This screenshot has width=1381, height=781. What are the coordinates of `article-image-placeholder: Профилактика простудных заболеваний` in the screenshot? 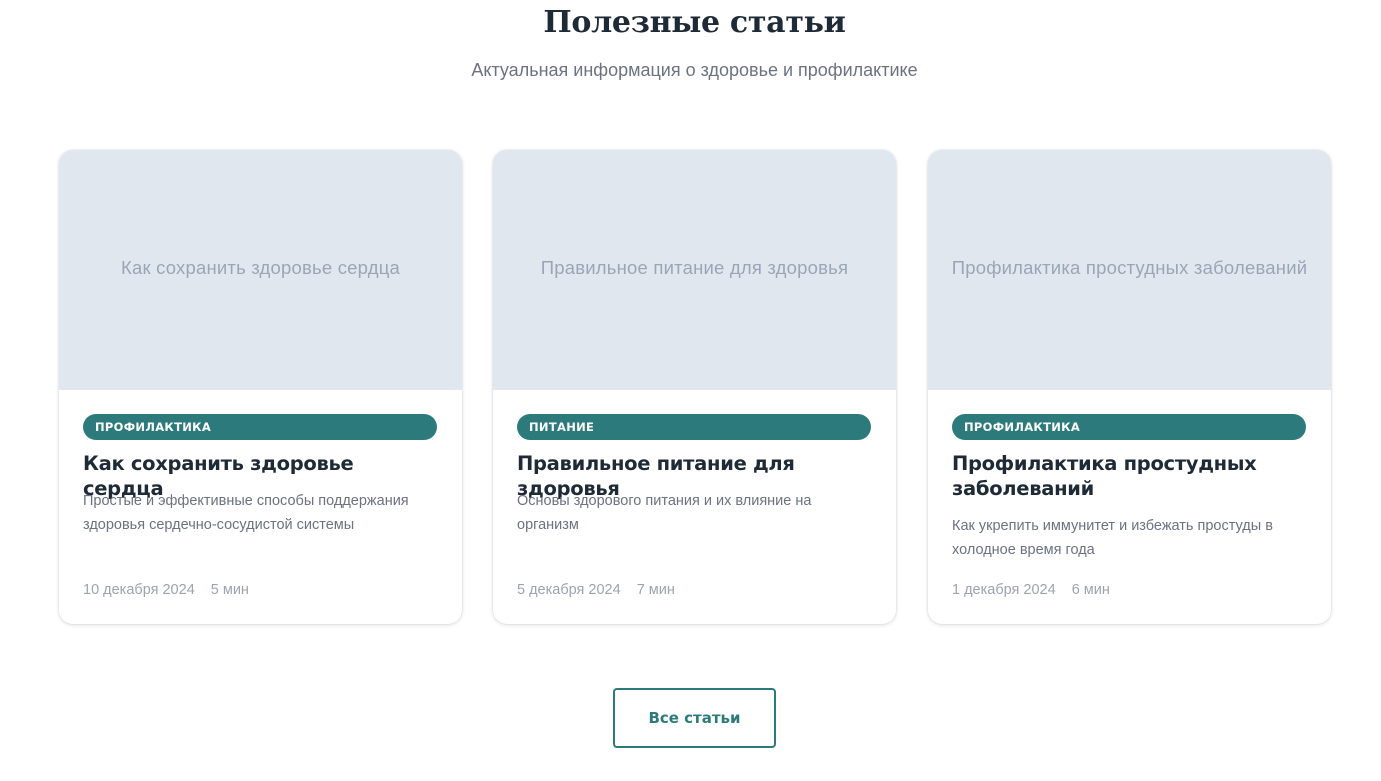 It's located at (1129, 270).